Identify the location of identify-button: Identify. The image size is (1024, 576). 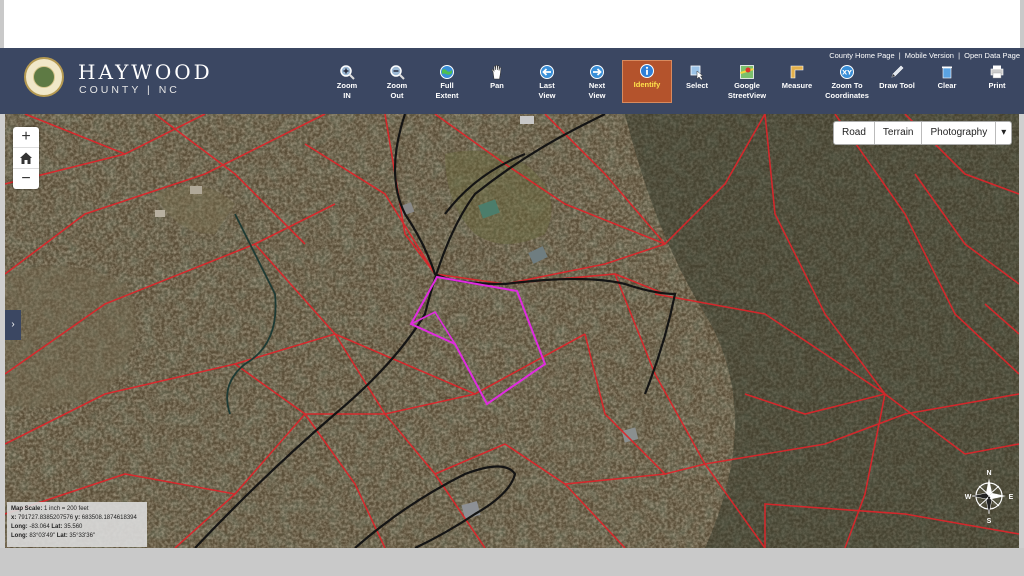
(647, 81).